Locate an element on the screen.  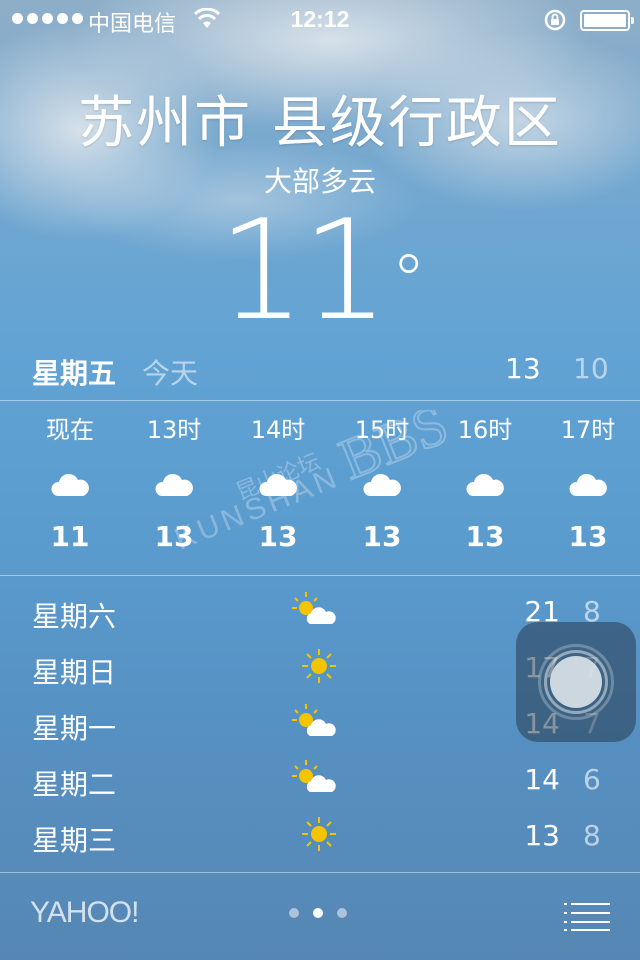
bottom-toolbar: YAHOO! is located at coordinates (320, 916).